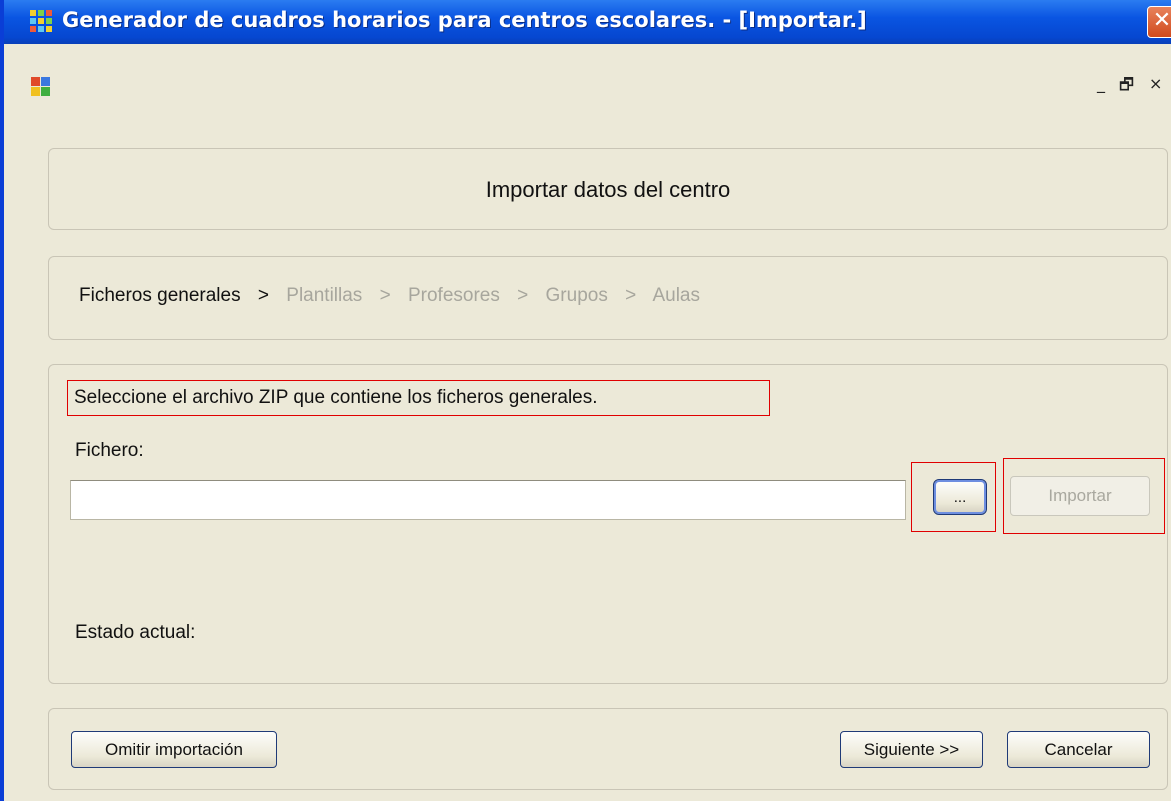  Describe the element at coordinates (160, 295) in the screenshot. I see `step-ficheros-generales: Ficheros generales` at that location.